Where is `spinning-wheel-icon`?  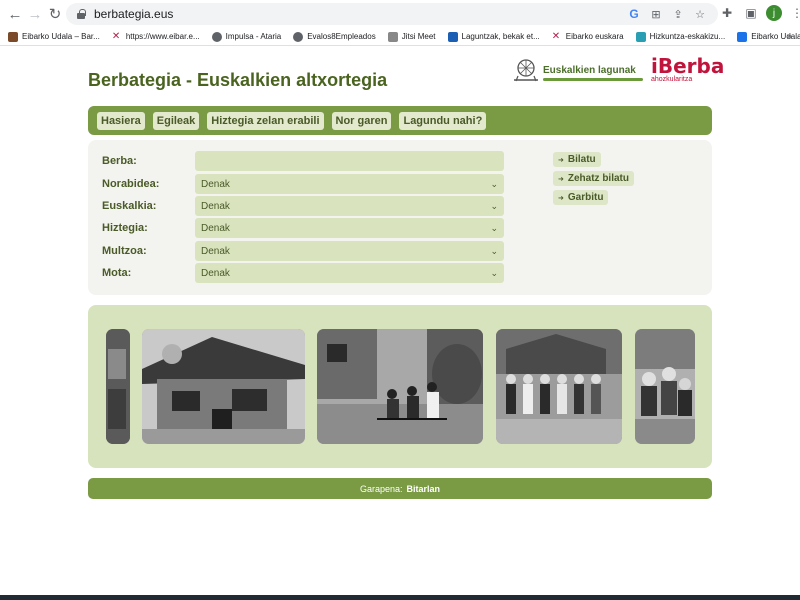
spinning-wheel-icon is located at coordinates (526, 70).